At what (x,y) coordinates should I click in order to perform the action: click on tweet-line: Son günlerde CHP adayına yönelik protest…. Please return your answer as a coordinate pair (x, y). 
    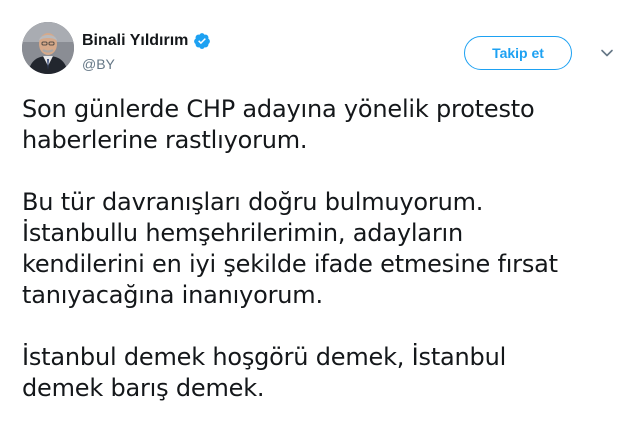
    Looking at the image, I should click on (278, 109).